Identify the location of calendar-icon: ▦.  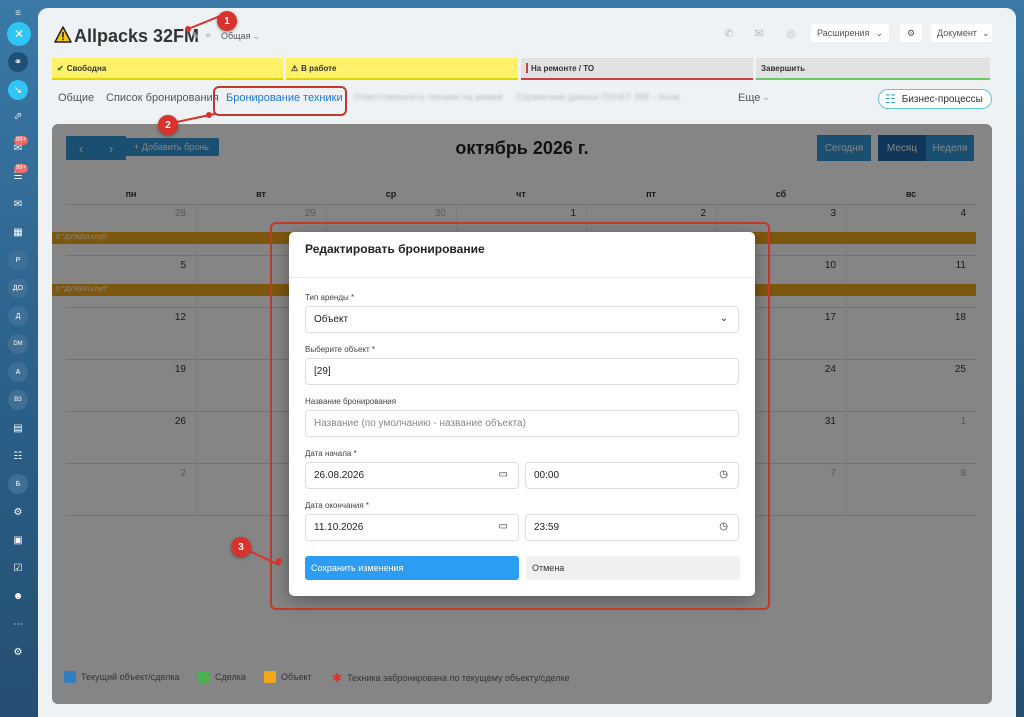
(18, 232).